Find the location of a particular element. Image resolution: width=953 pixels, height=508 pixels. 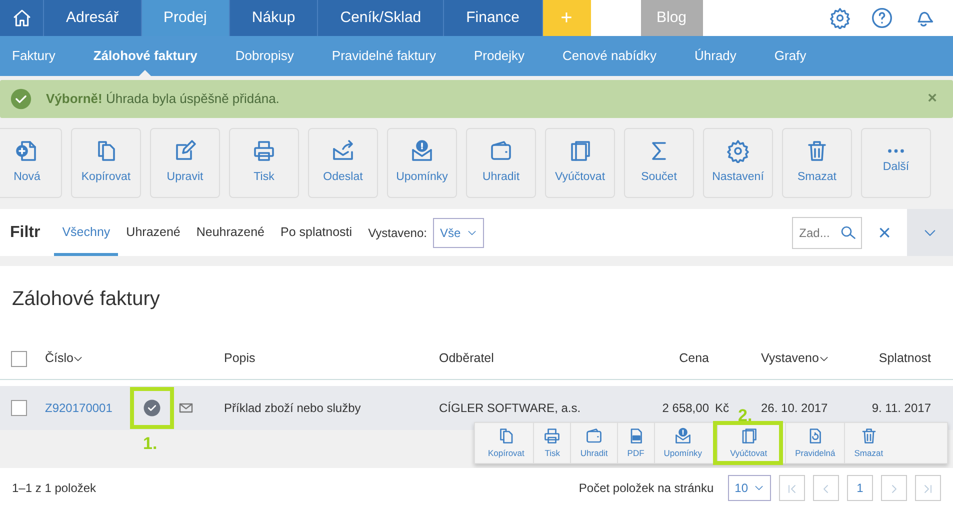

table-cell-text: CÍGLER SOFTWARE, a.s. is located at coordinates (510, 408).